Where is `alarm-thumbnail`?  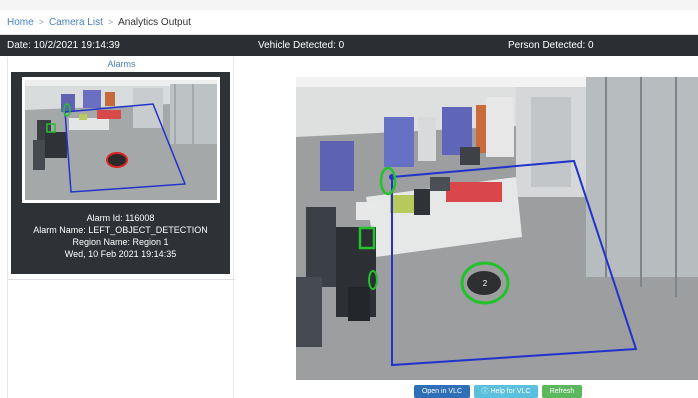 alarm-thumbnail is located at coordinates (121, 140).